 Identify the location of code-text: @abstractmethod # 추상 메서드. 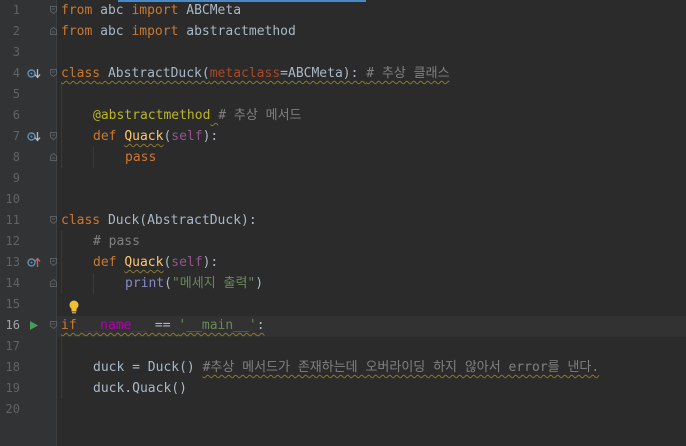
(197, 115).